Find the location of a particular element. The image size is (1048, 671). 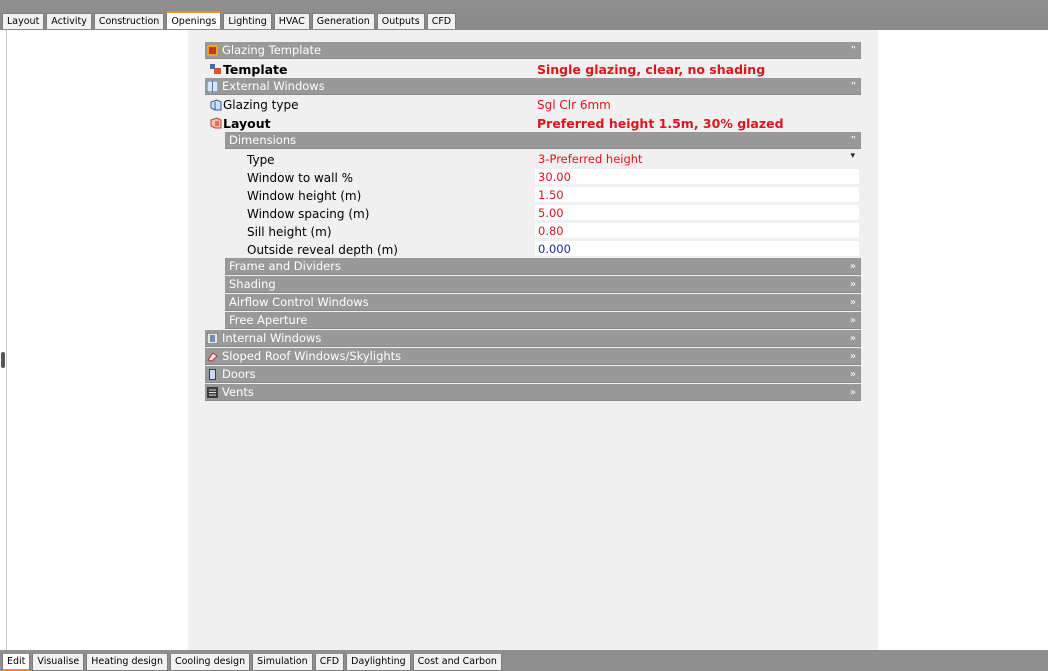

subsection-title: Shading is located at coordinates (252, 284).